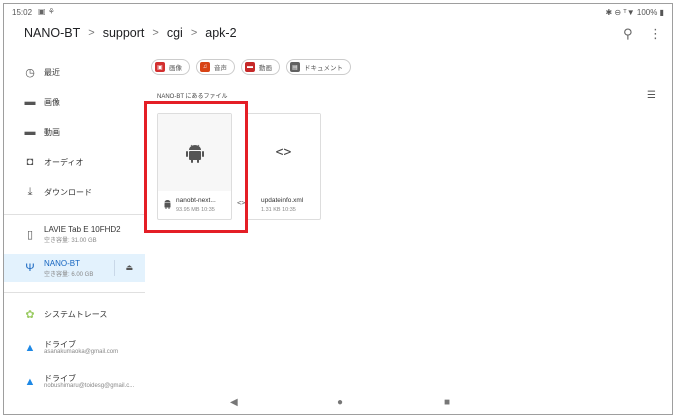  I want to click on sidebar-item-system-trace: ✿ システムトレース, so click(74, 314).